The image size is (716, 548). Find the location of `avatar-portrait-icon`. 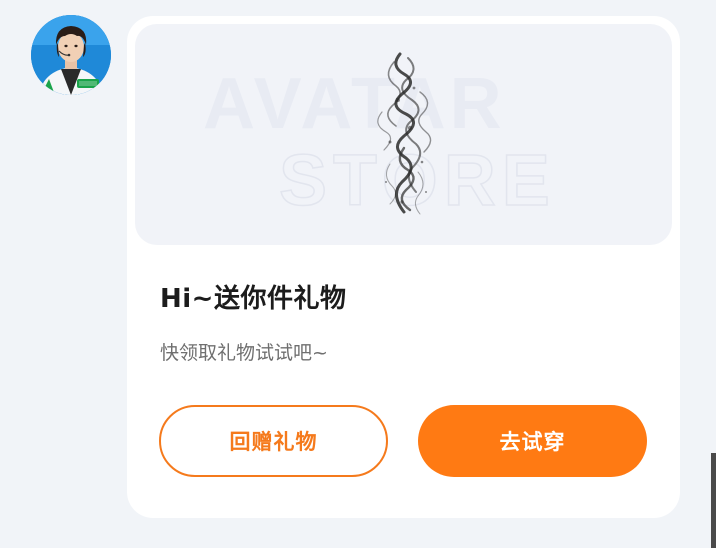

avatar-portrait-icon is located at coordinates (71, 55).